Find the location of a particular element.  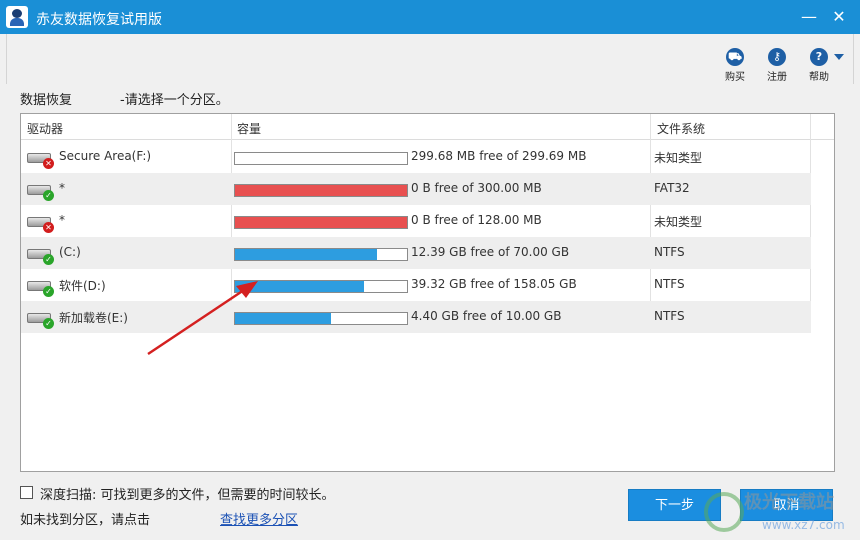

arrow-shaft is located at coordinates (196, 322).